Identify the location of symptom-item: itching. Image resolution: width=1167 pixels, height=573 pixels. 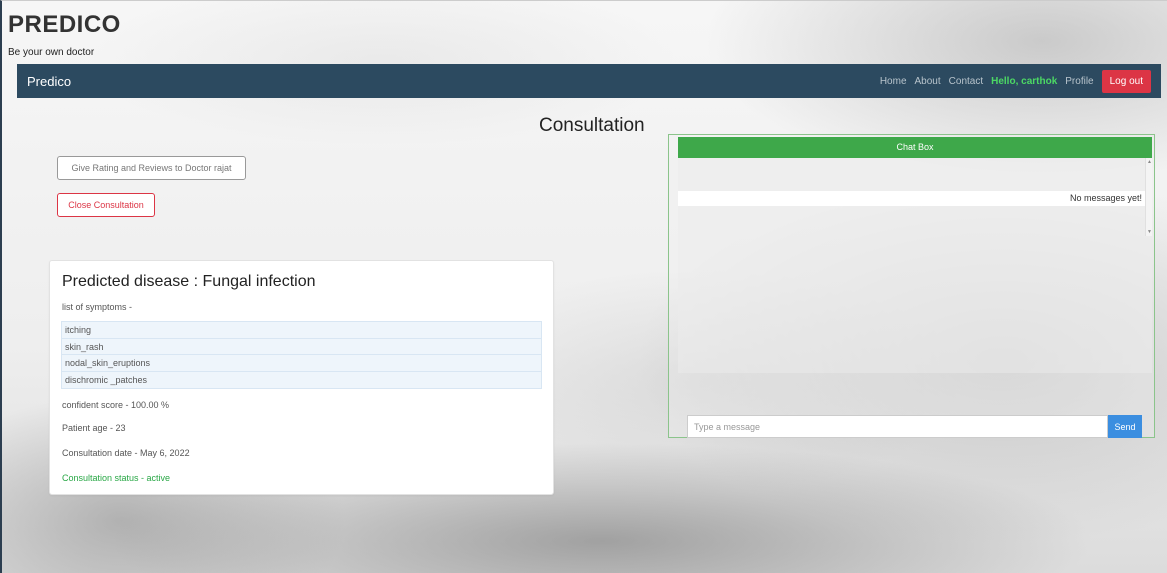
(301, 330).